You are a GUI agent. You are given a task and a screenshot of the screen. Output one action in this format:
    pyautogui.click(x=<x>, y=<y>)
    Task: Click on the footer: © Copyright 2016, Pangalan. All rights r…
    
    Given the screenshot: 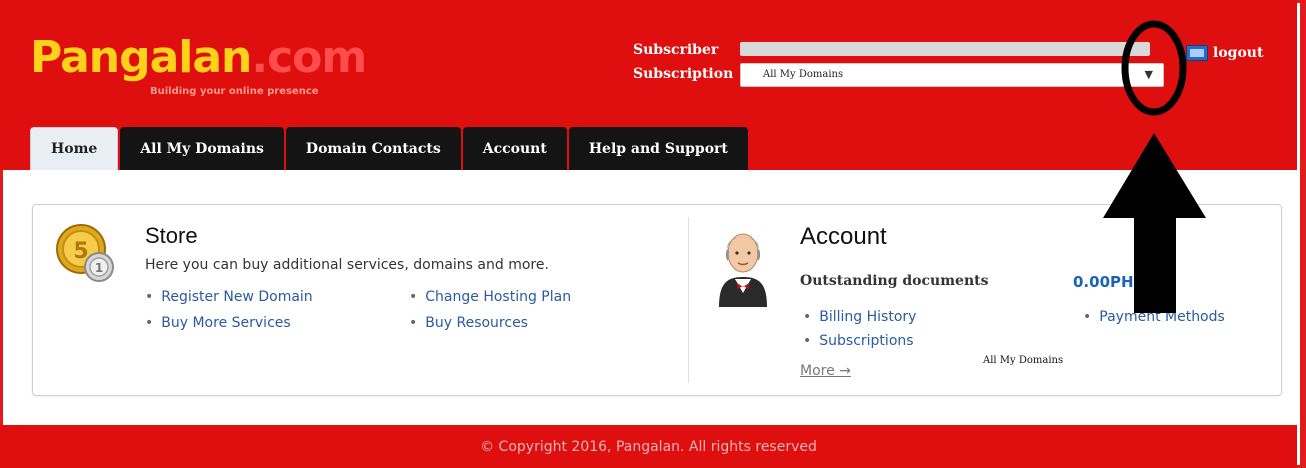 What is the action you would take?
    pyautogui.click(x=648, y=446)
    